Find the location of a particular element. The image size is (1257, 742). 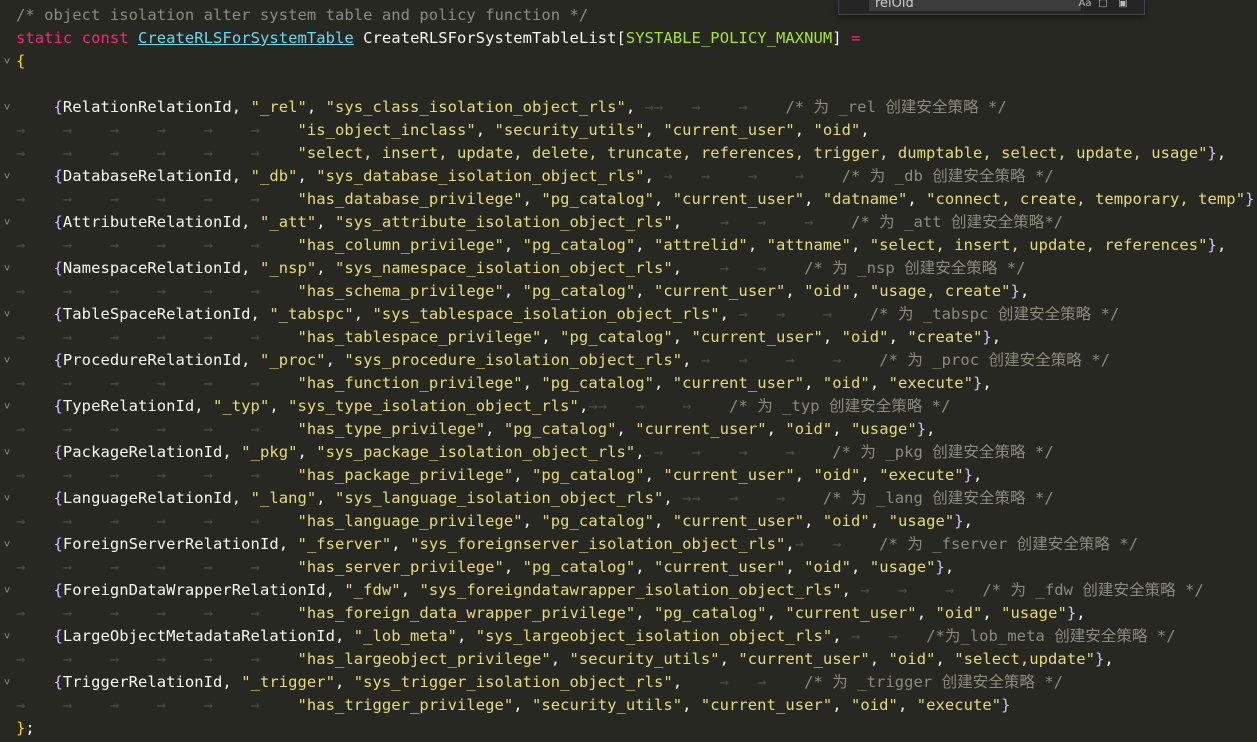

code-token-ws: → → is located at coordinates (743, 682).